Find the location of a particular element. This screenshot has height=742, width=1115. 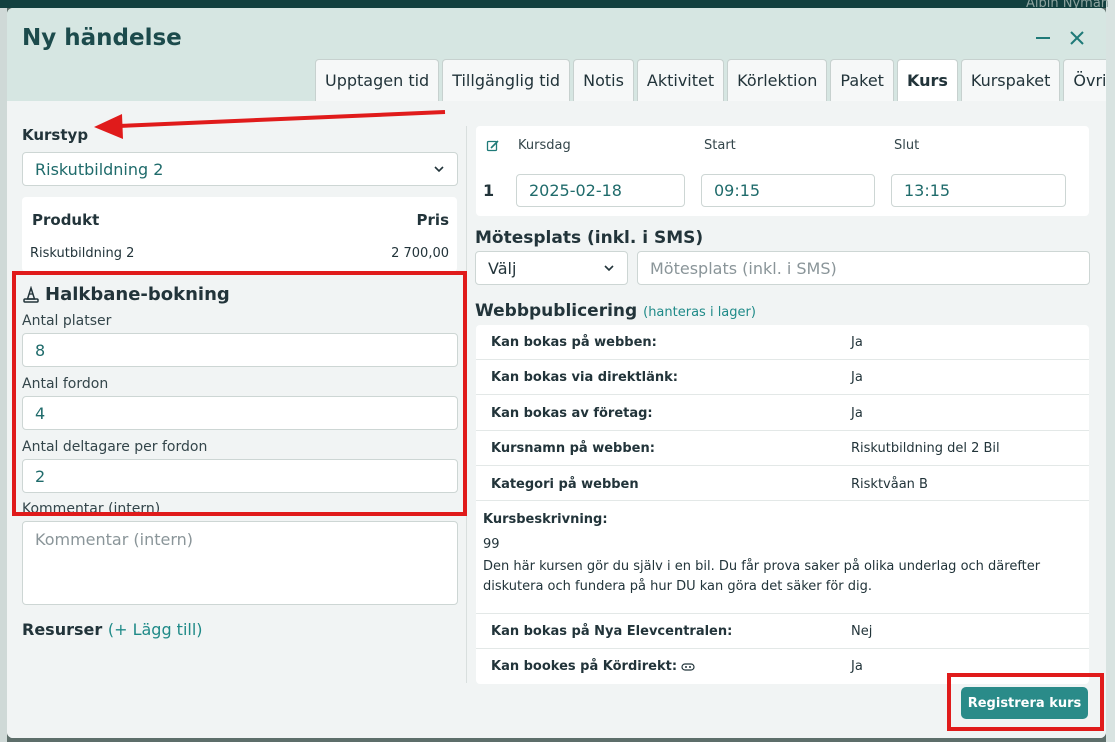

antal-platser-input: 8 is located at coordinates (240, 350).